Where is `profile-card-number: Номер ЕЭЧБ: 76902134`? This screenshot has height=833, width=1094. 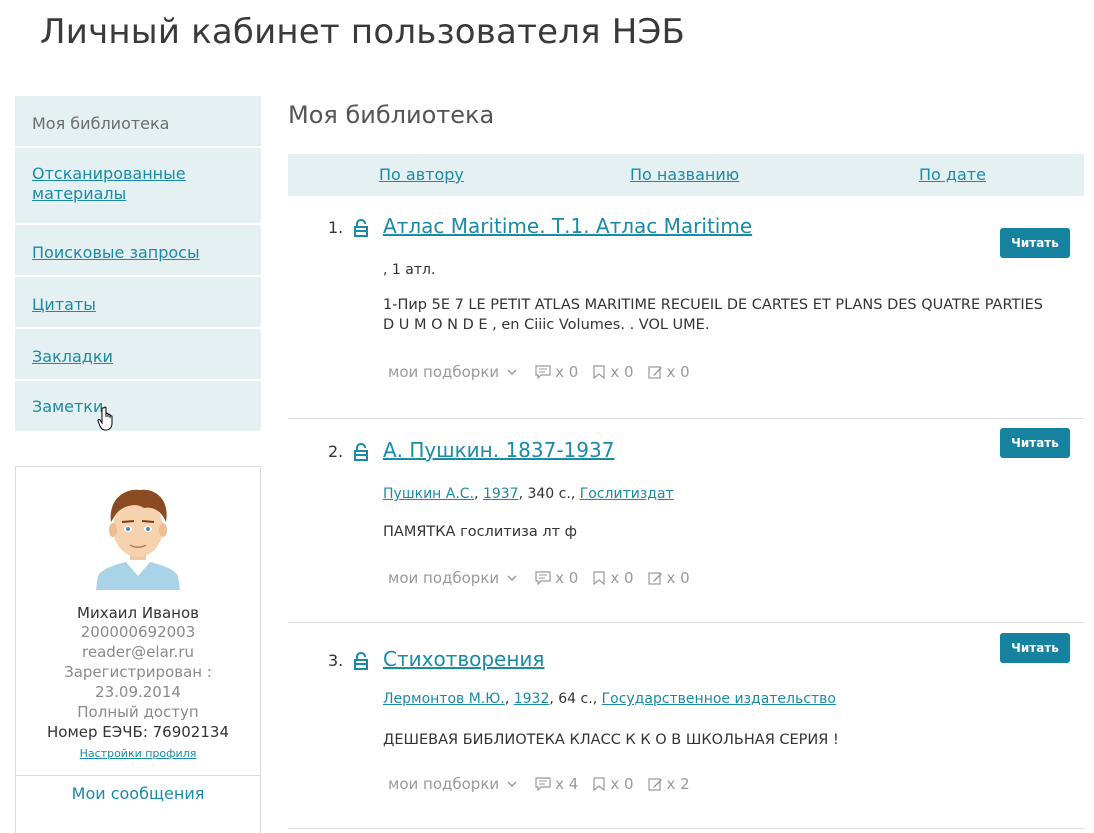 profile-card-number: Номер ЕЭЧБ: 76902134 is located at coordinates (138, 732).